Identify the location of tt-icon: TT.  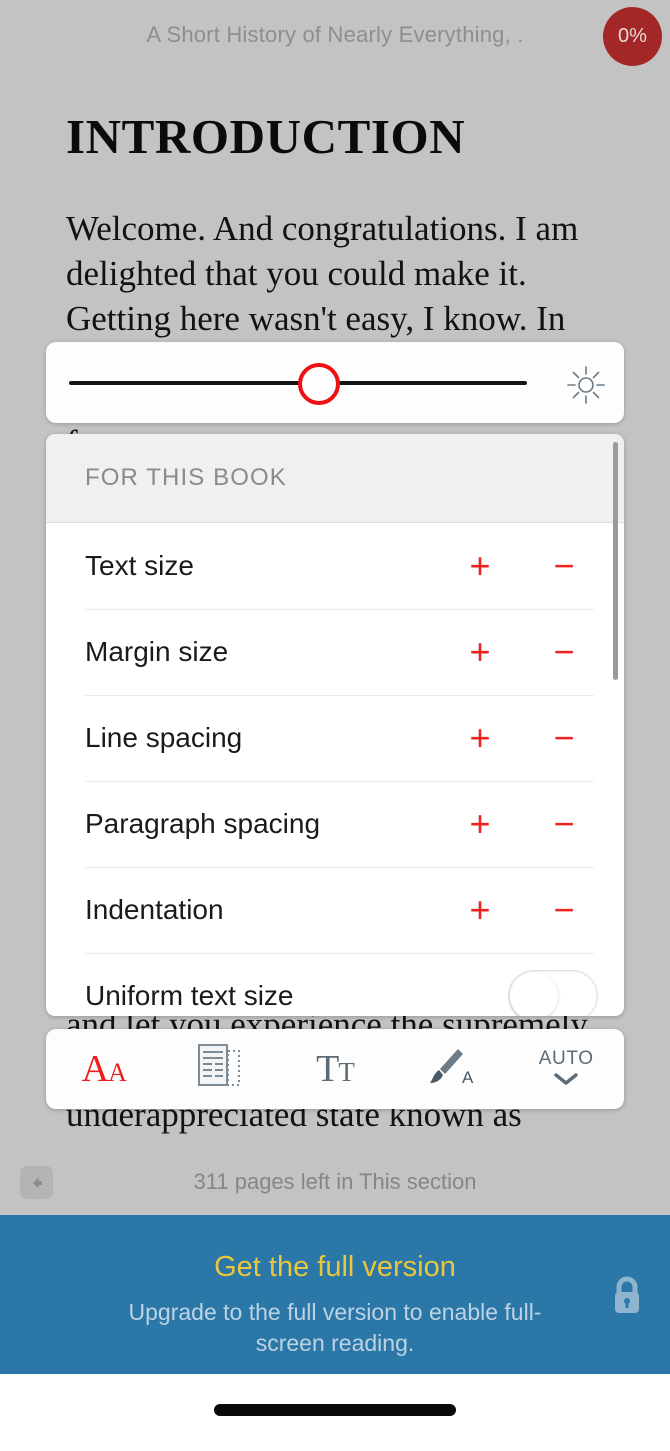
(335, 1069).